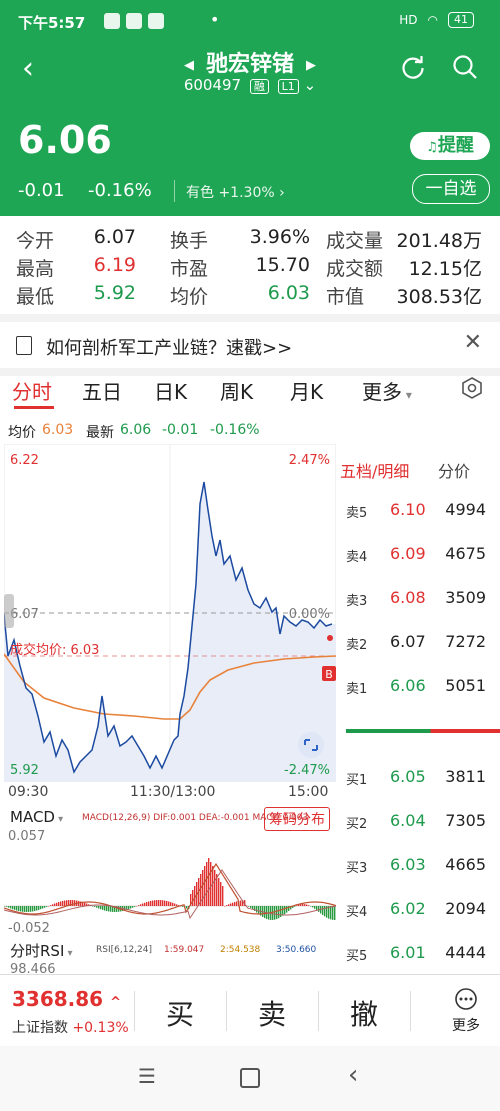 The image size is (500, 1111). I want to click on ask-row: 卖3 6.08 3509, so click(419, 597).